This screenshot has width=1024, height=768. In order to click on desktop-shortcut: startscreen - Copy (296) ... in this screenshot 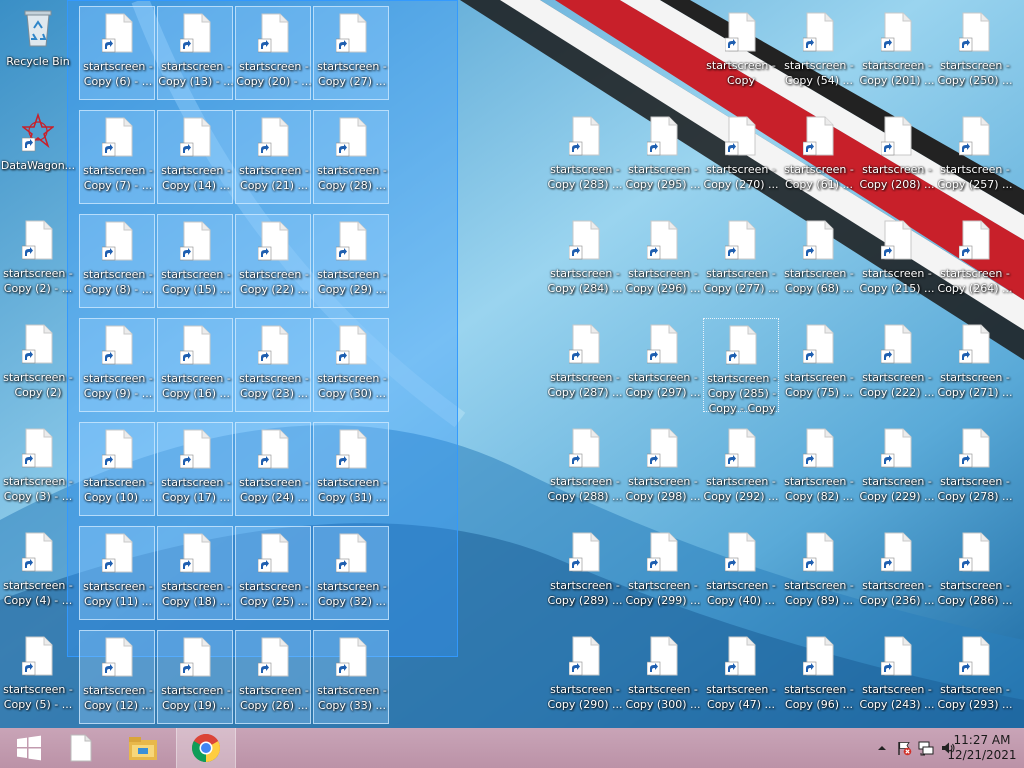, I will do `click(663, 261)`.